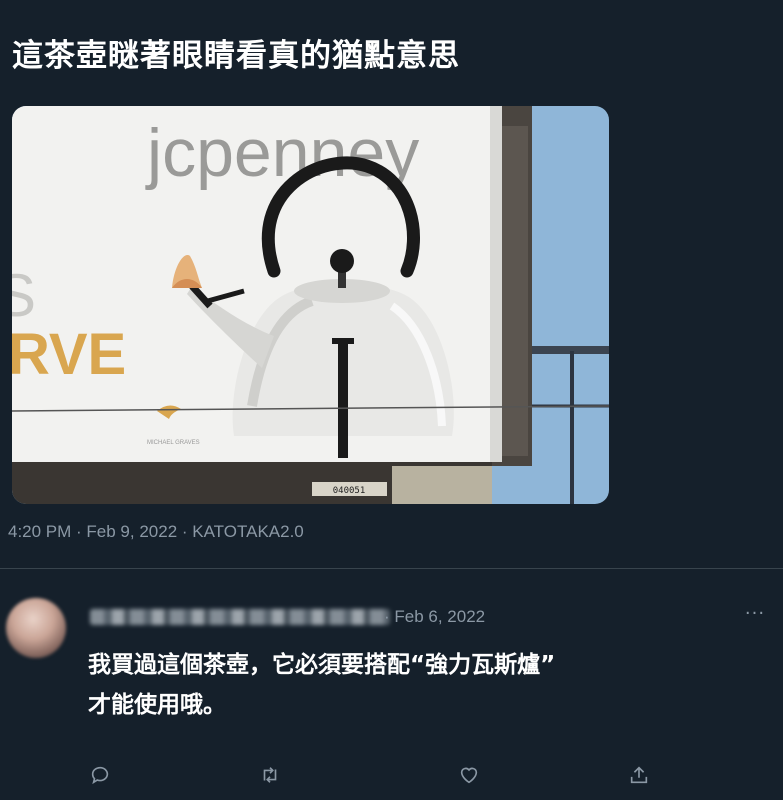 This screenshot has width=783, height=800. Describe the element at coordinates (36, 628) in the screenshot. I see `reply-avatar` at that location.